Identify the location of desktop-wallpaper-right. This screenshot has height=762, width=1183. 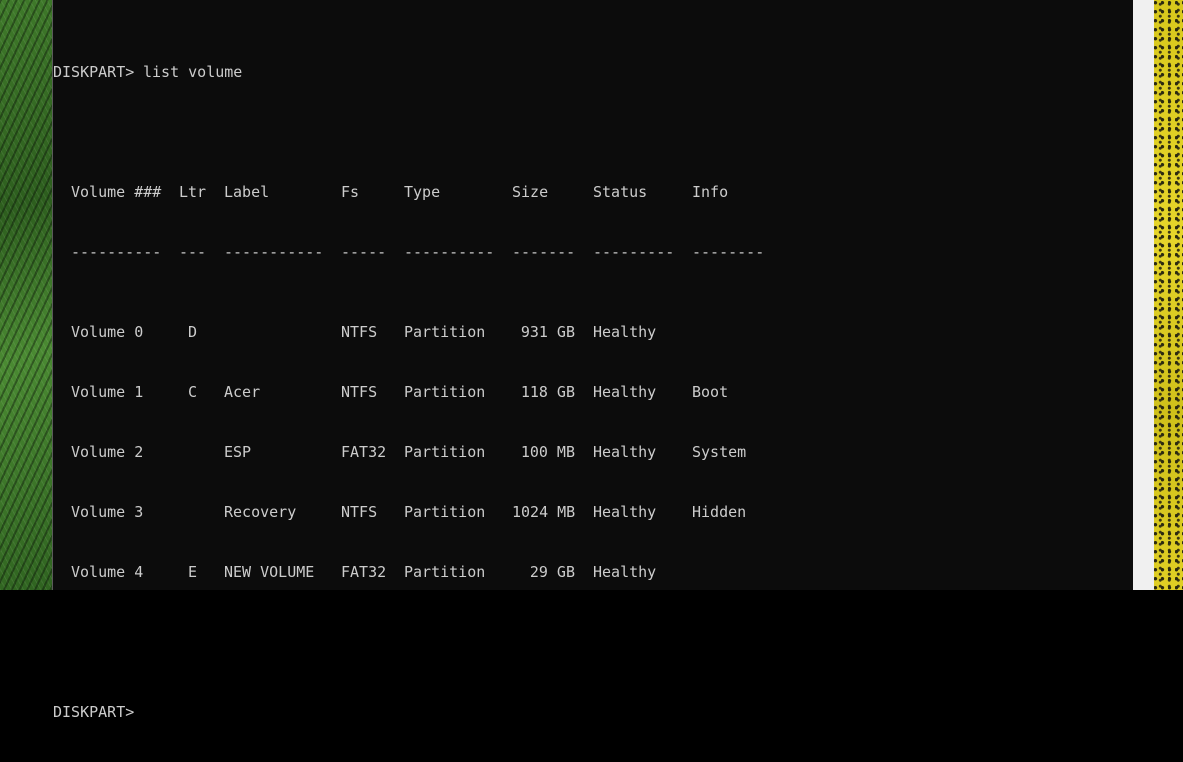
(1168, 295).